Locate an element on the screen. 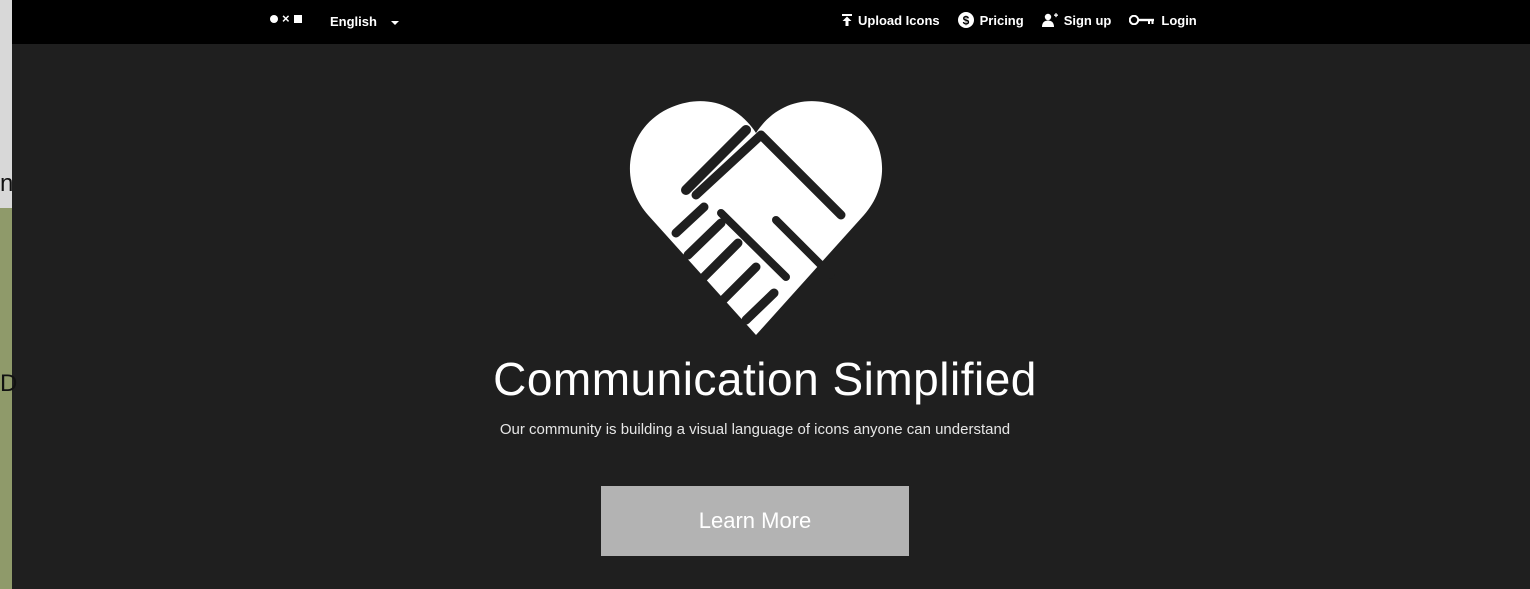 Image resolution: width=1530 pixels, height=589 pixels. background-window: n D is located at coordinates (8, 294).